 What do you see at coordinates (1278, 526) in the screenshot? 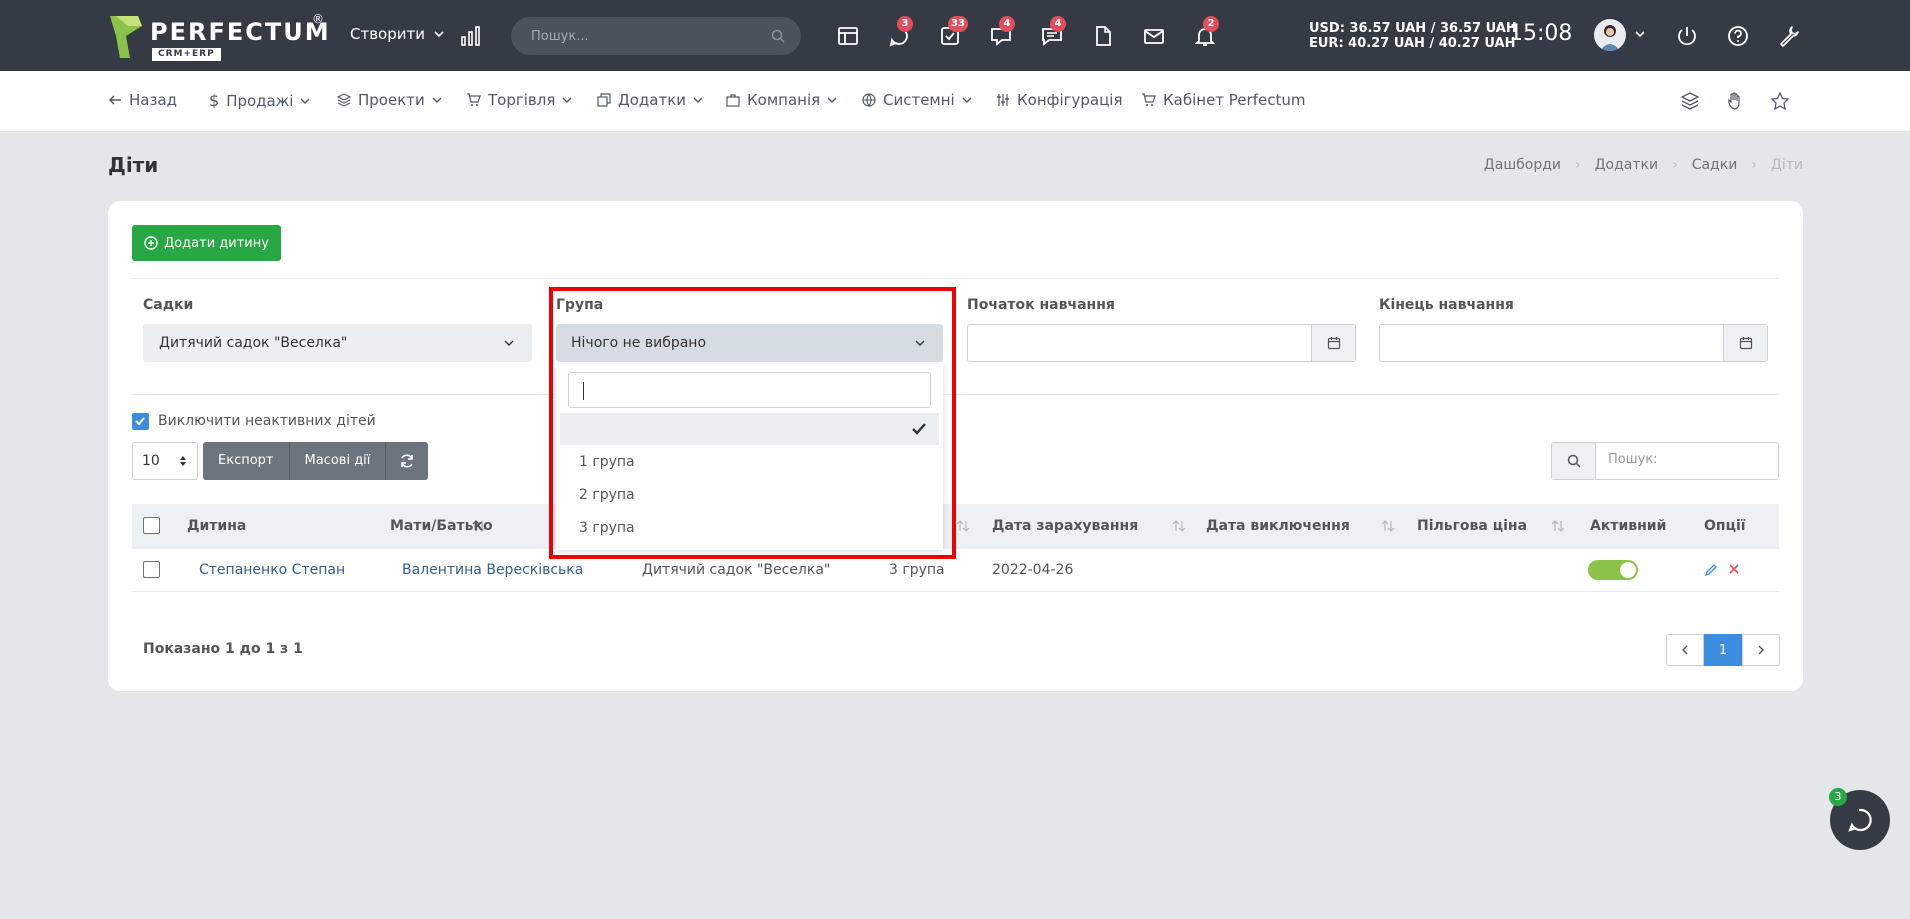
I see `column-excluded: Дата виключення` at bounding box center [1278, 526].